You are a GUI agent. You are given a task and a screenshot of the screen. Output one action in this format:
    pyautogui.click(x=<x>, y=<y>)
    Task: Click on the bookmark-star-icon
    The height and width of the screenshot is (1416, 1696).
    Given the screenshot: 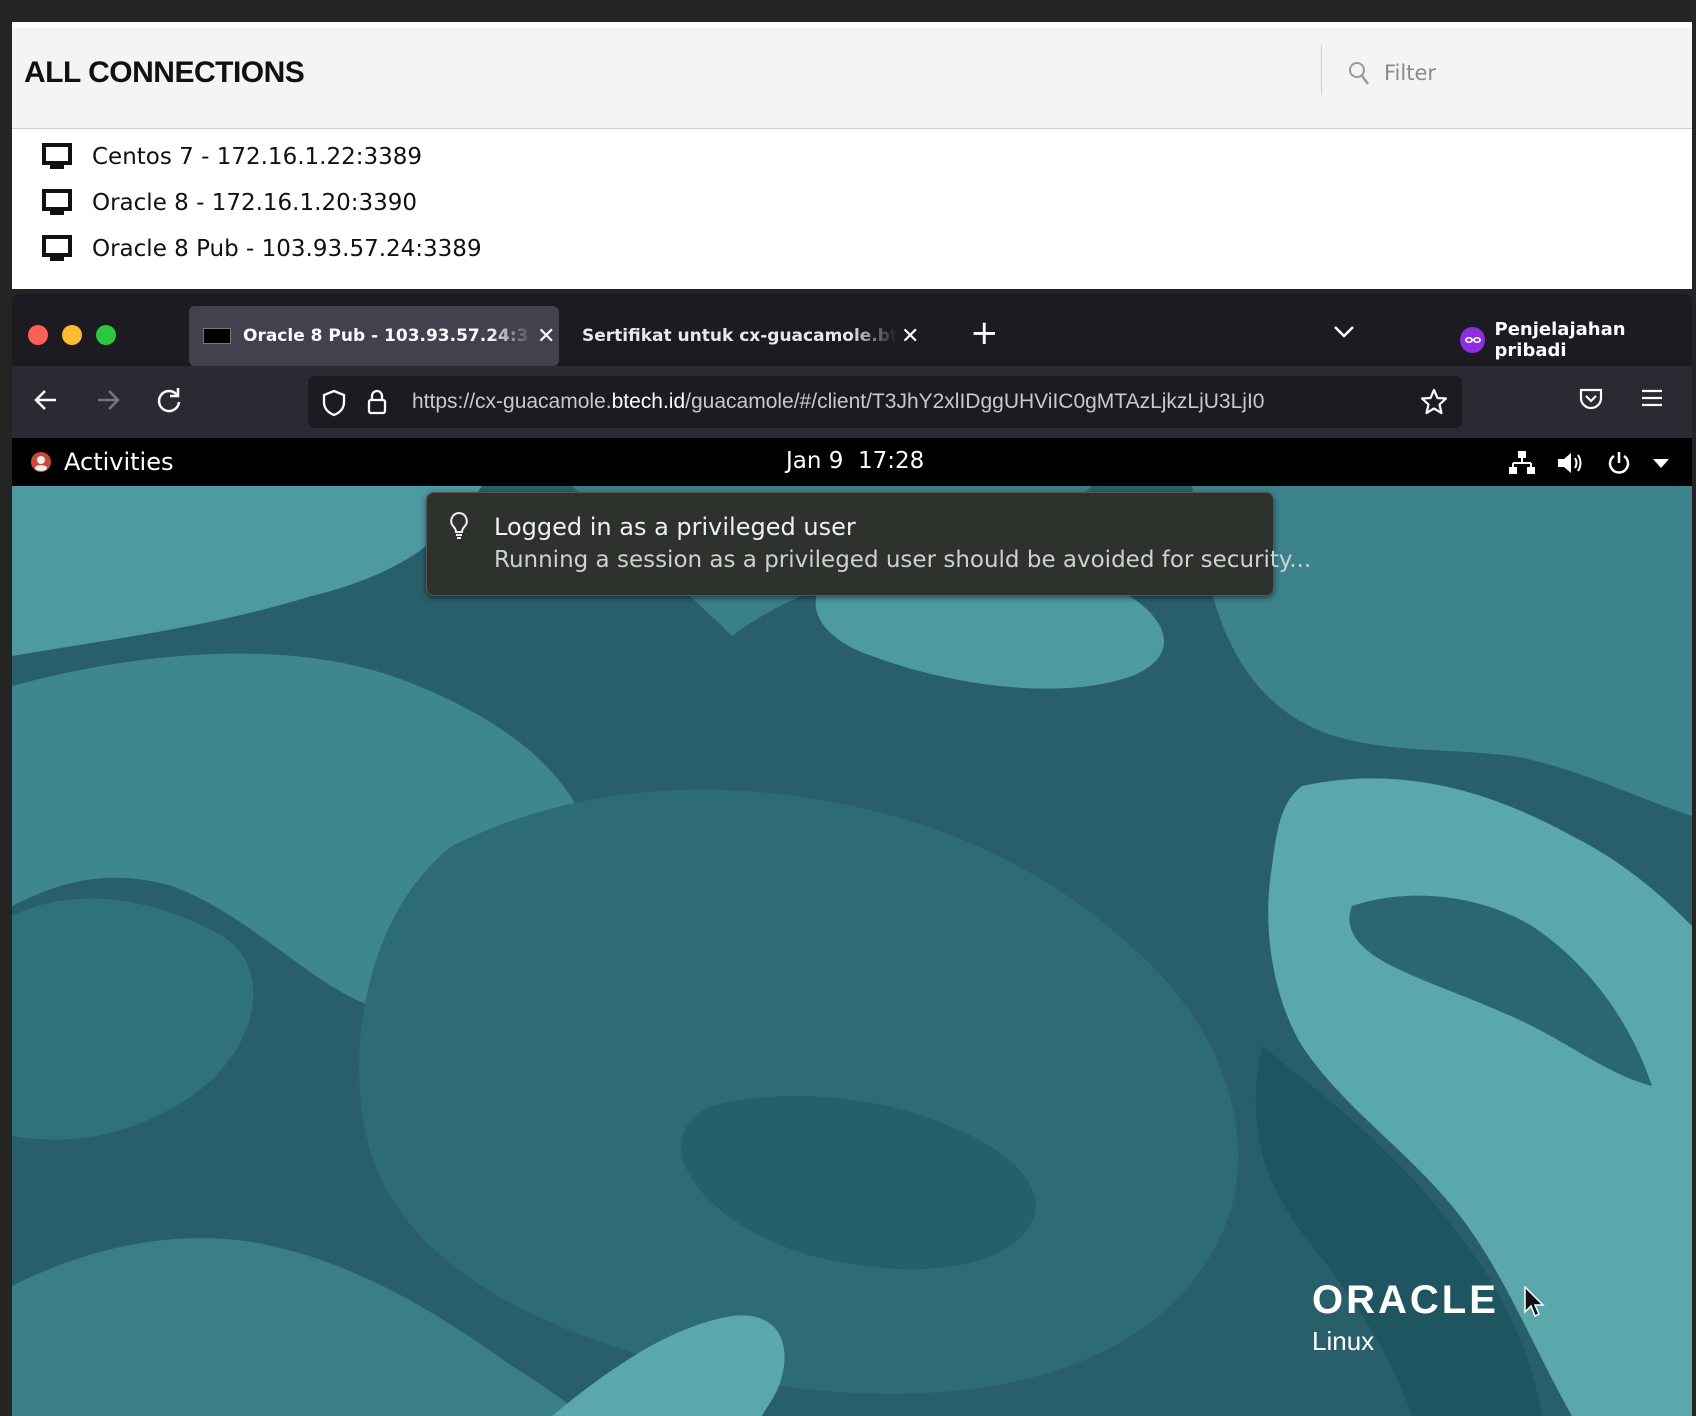 What is the action you would take?
    pyautogui.click(x=1434, y=402)
    